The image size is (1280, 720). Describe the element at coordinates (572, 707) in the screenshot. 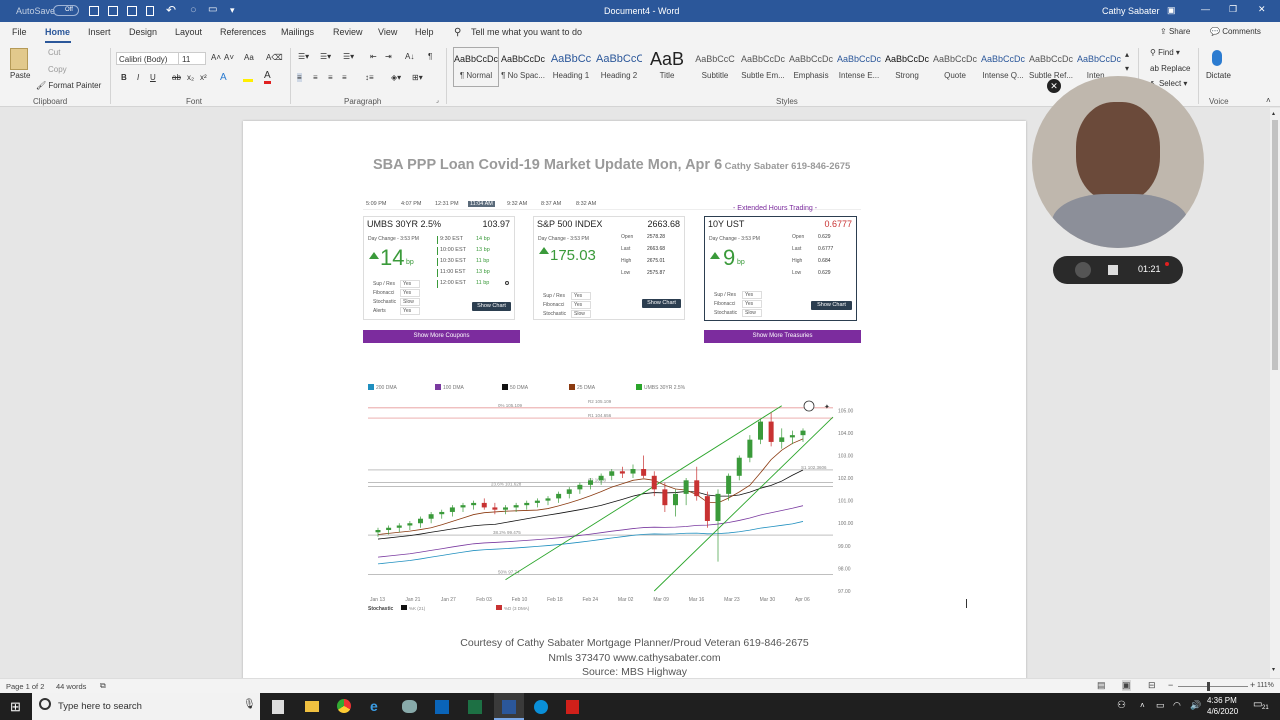

I see `acrobat-icon` at that location.